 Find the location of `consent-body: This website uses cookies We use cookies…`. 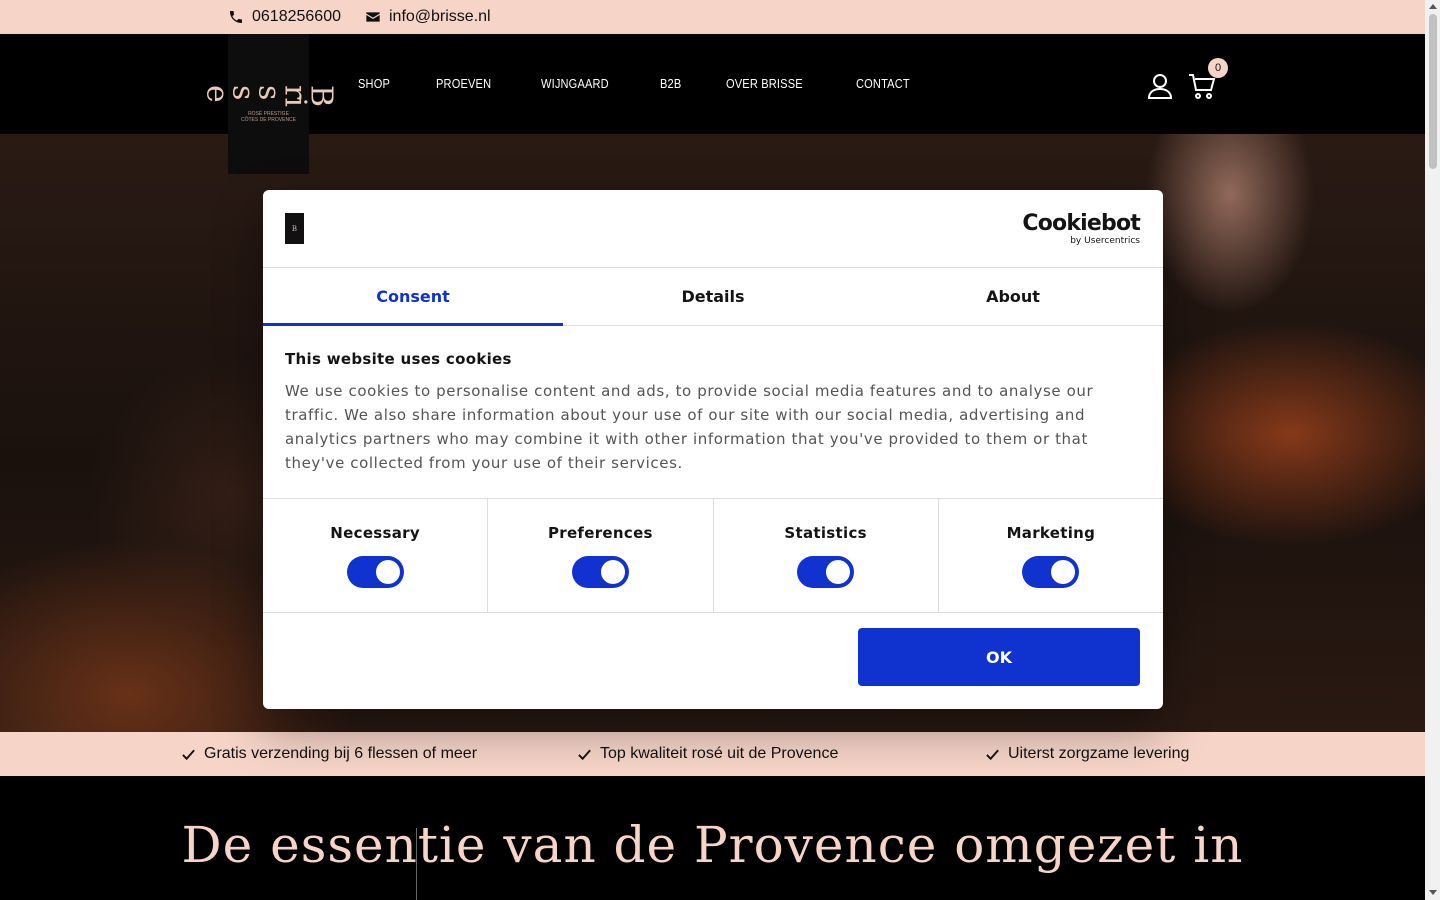

consent-body: This website uses cookies We use cookies… is located at coordinates (713, 412).